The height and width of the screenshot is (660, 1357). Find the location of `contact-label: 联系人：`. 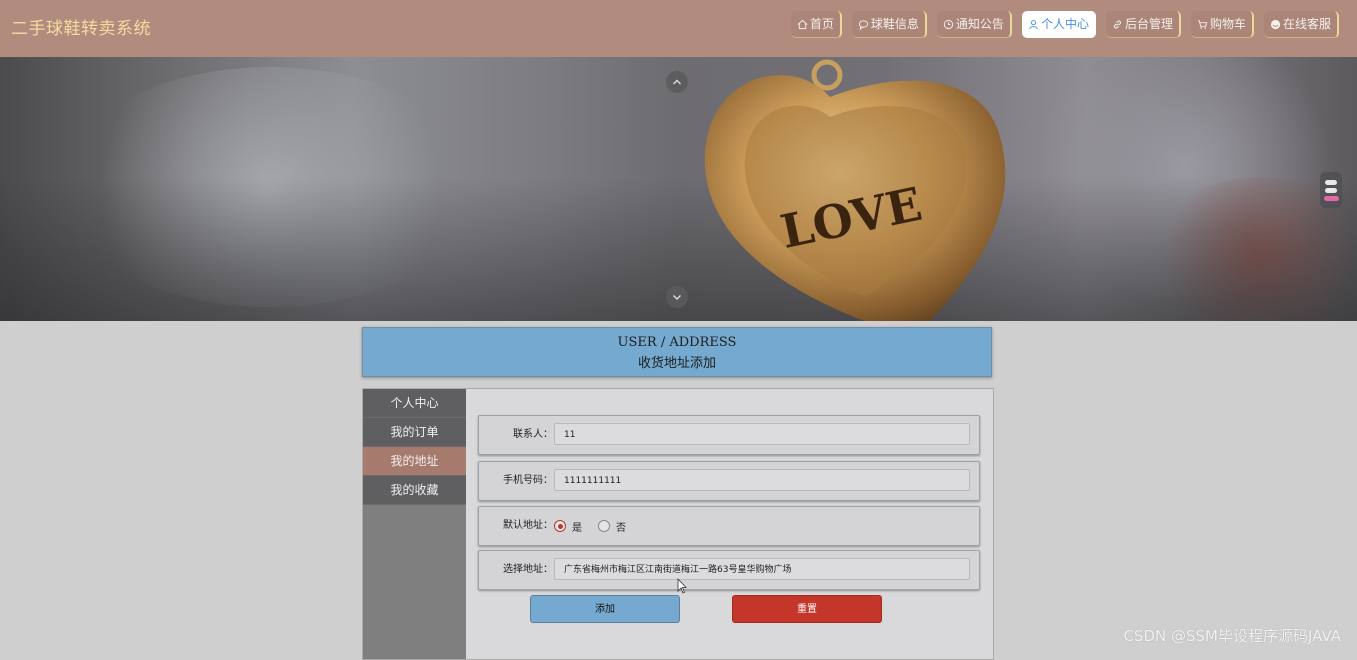

contact-label: 联系人： is located at coordinates (533, 434).